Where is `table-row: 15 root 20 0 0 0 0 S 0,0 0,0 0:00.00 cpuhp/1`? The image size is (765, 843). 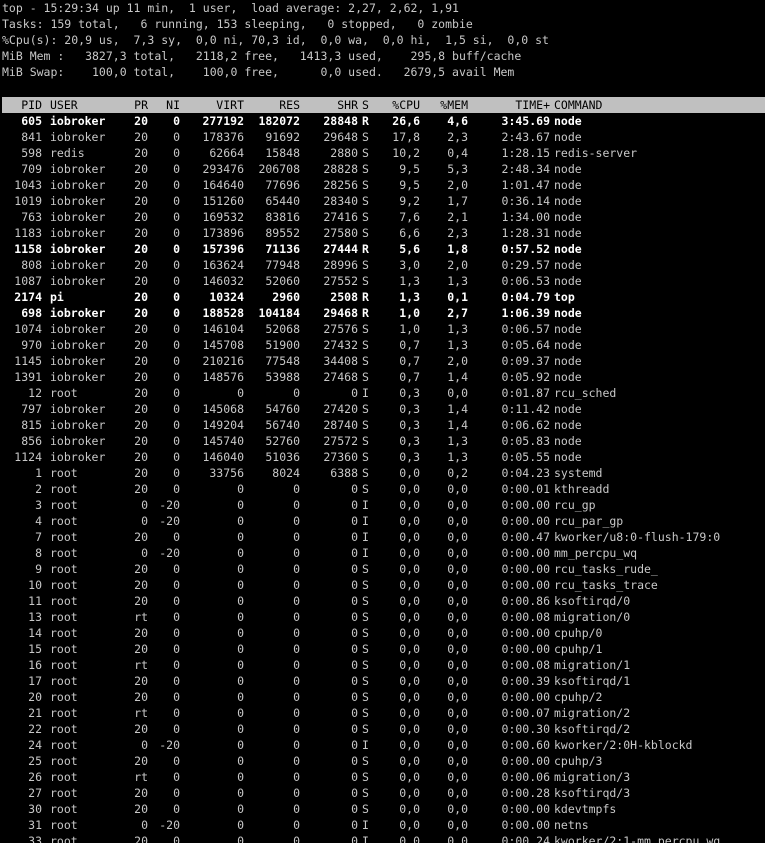 table-row: 15 root 20 0 0 0 0 S 0,0 0,0 0:00.00 cpuhp/1 is located at coordinates (382, 649).